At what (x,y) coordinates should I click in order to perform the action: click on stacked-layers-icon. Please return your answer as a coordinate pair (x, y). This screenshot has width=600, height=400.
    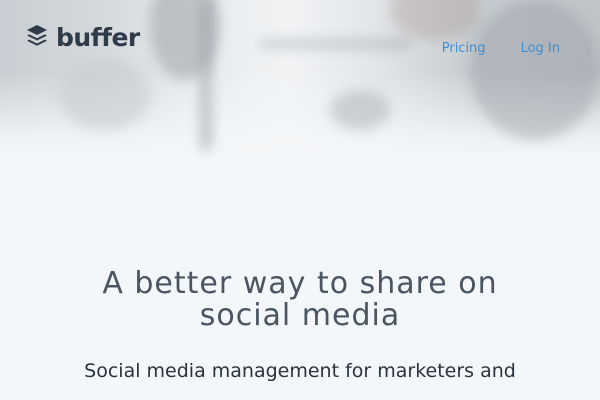
    Looking at the image, I should click on (37, 35).